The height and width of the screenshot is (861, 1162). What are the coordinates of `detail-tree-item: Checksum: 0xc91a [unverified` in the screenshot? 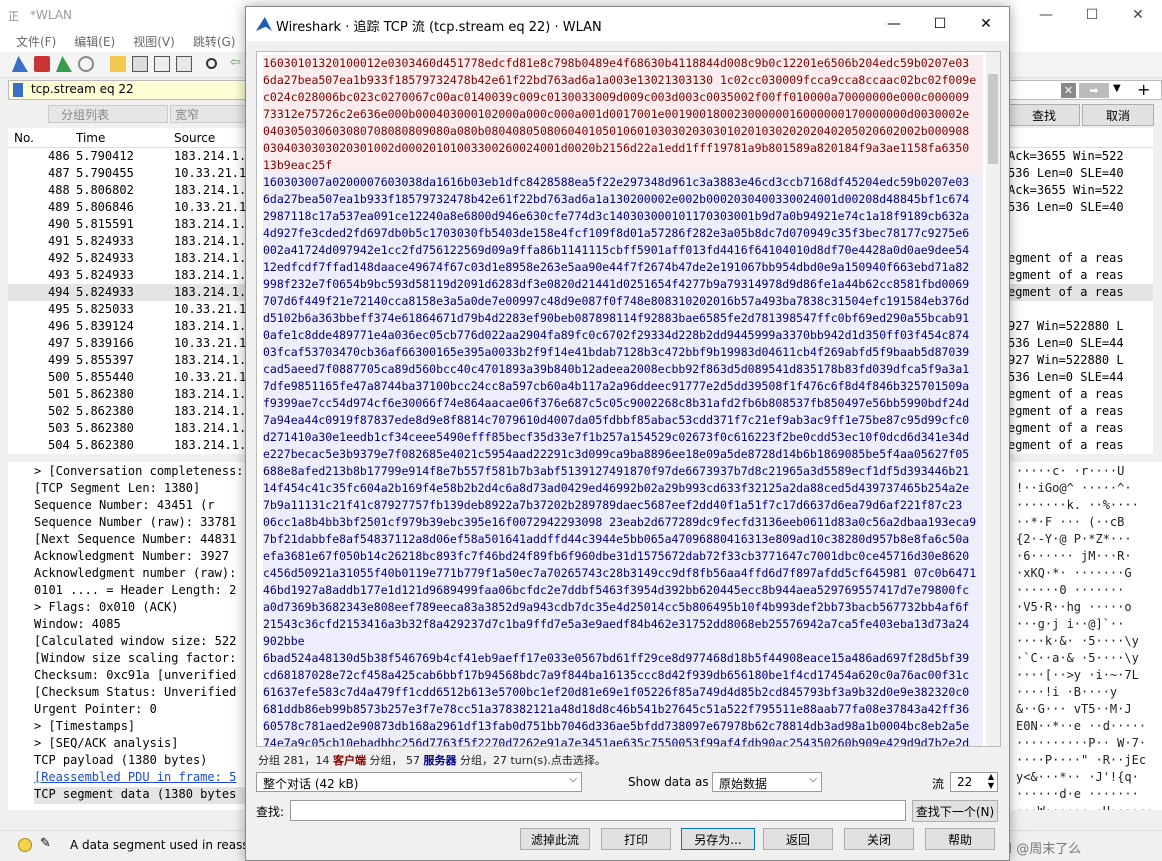 It's located at (135, 676).